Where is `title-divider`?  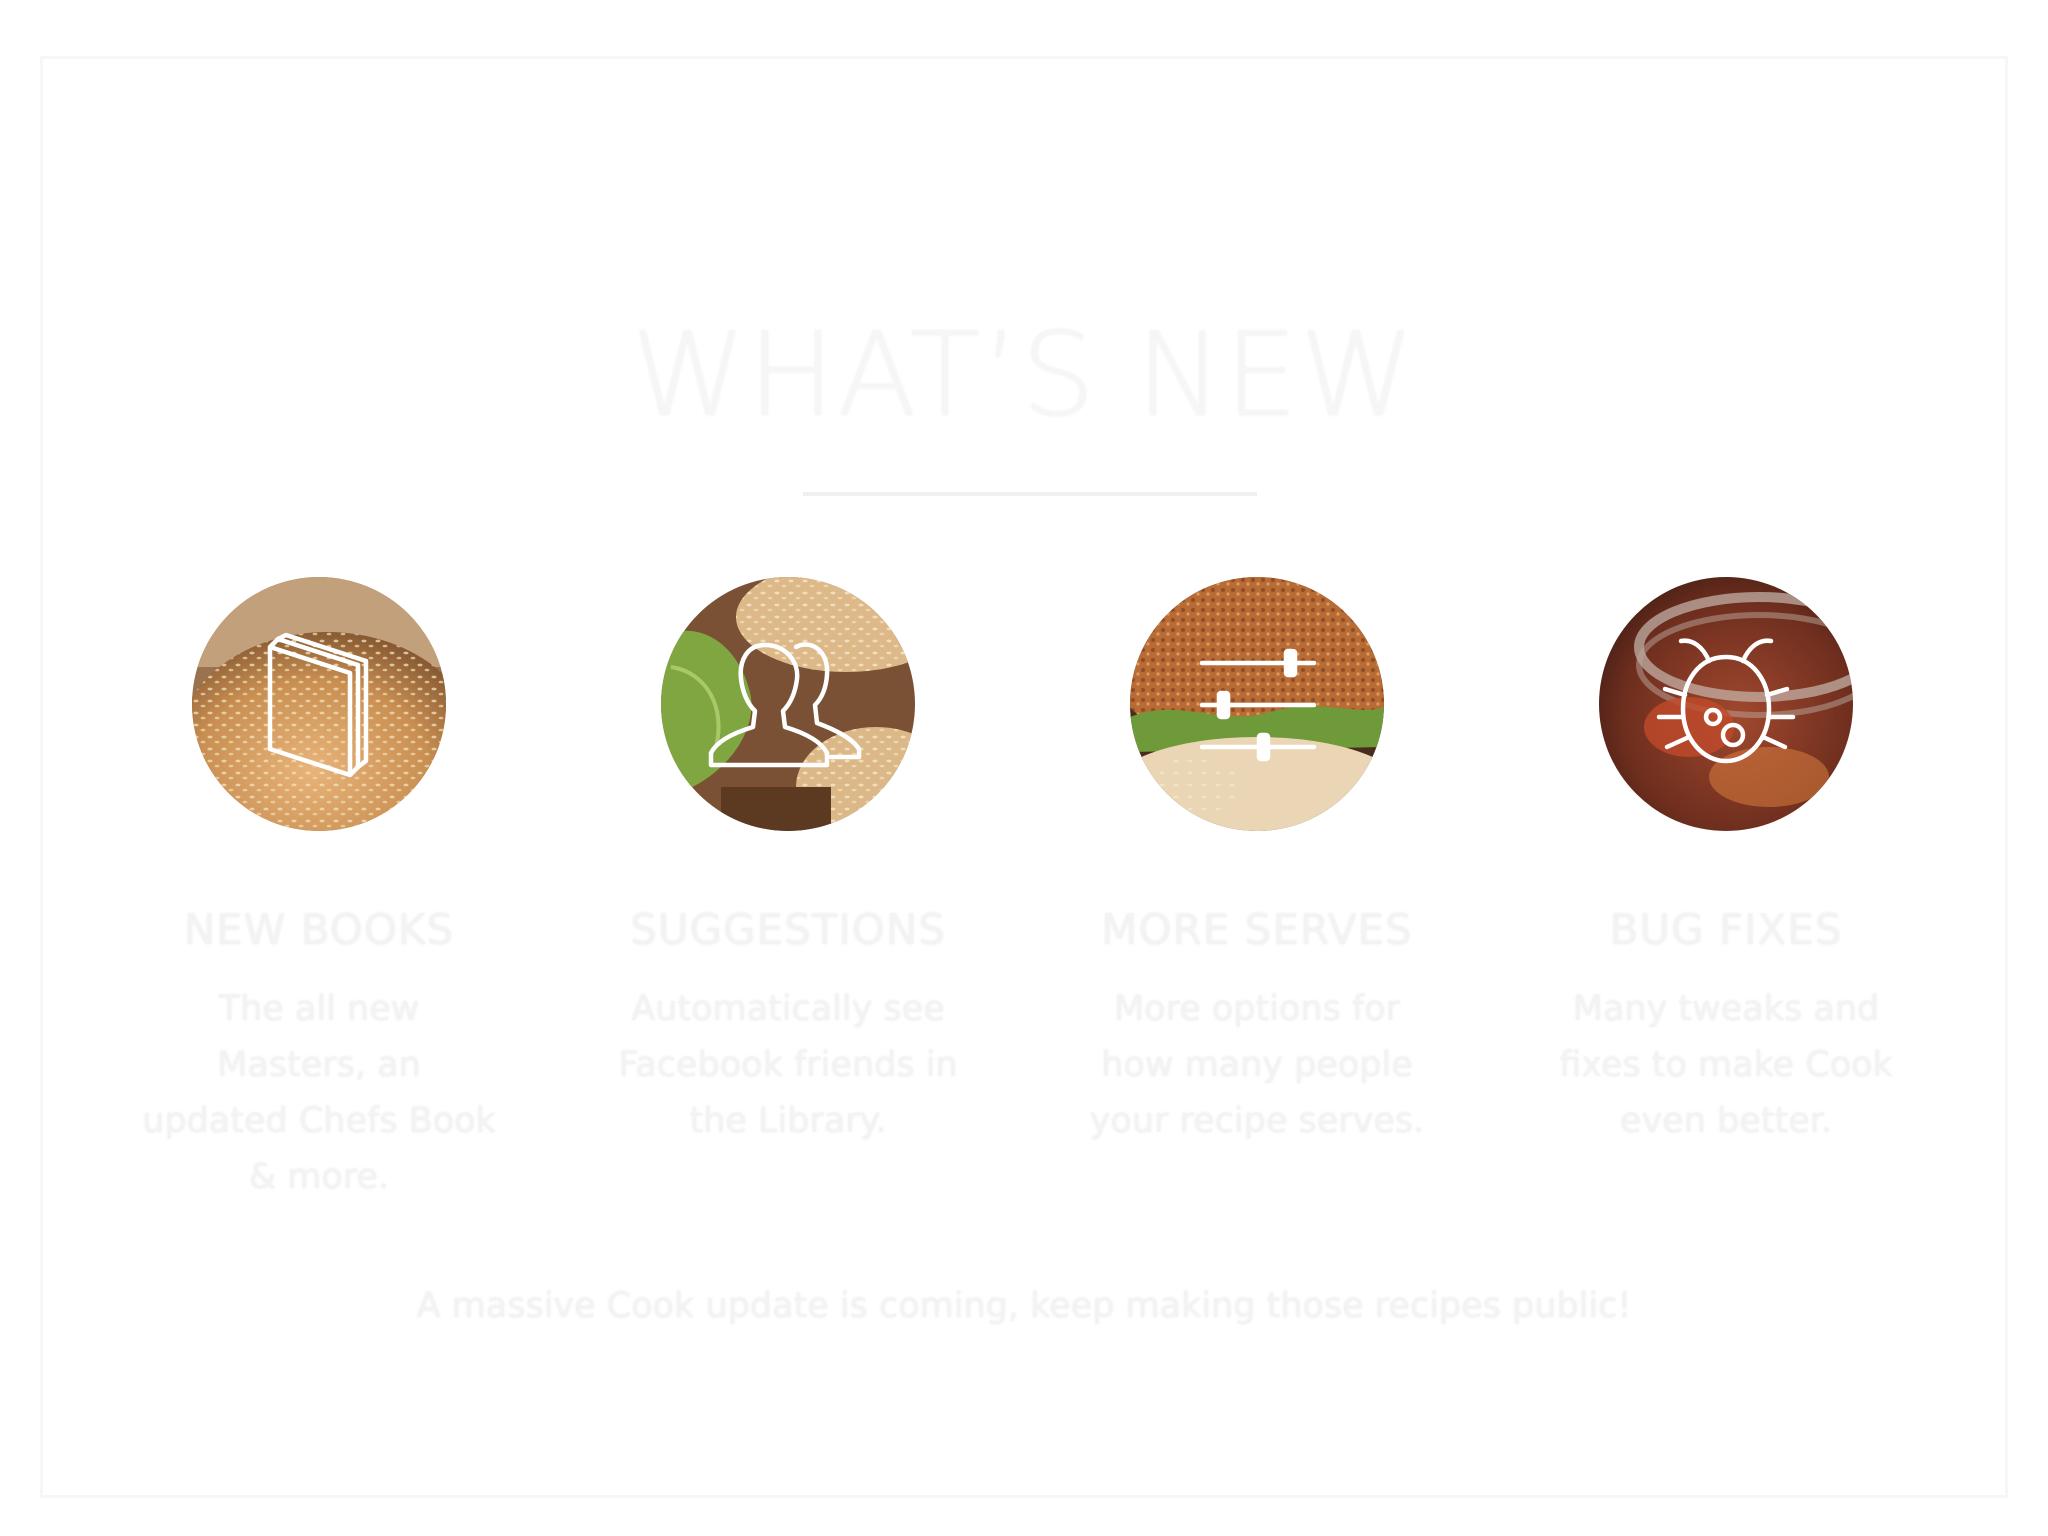
title-divider is located at coordinates (1030, 494).